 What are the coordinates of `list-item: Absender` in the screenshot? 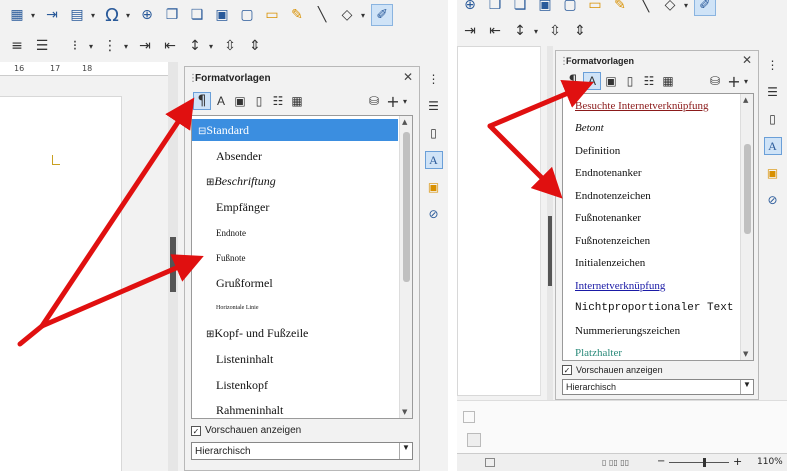 It's located at (295, 156).